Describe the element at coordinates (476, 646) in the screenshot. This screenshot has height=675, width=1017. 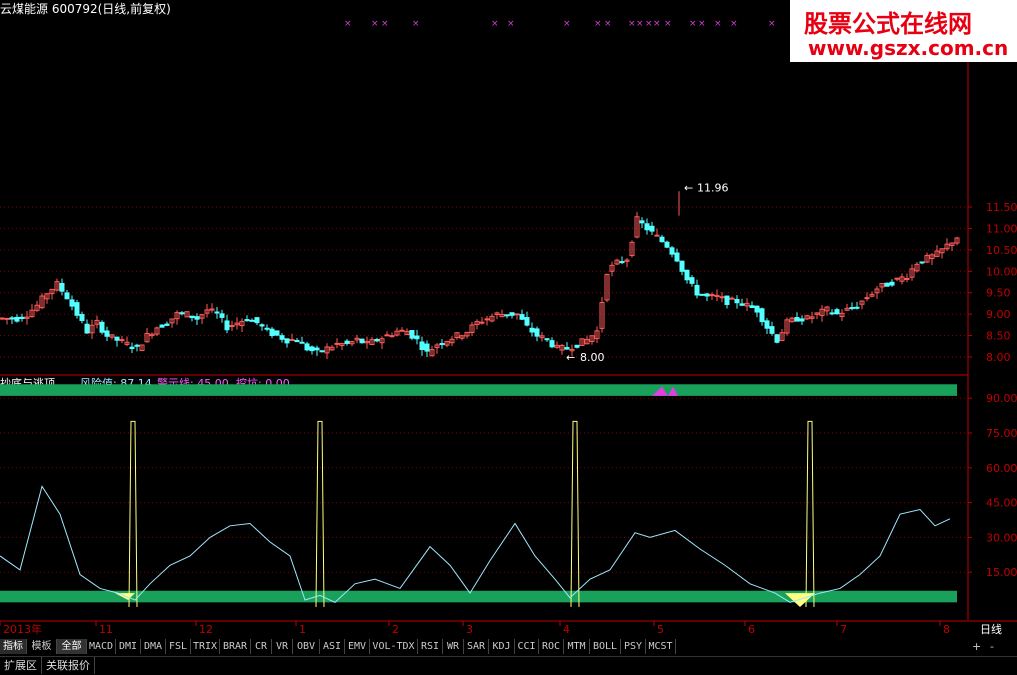
I see `tab-sar: SAR` at that location.